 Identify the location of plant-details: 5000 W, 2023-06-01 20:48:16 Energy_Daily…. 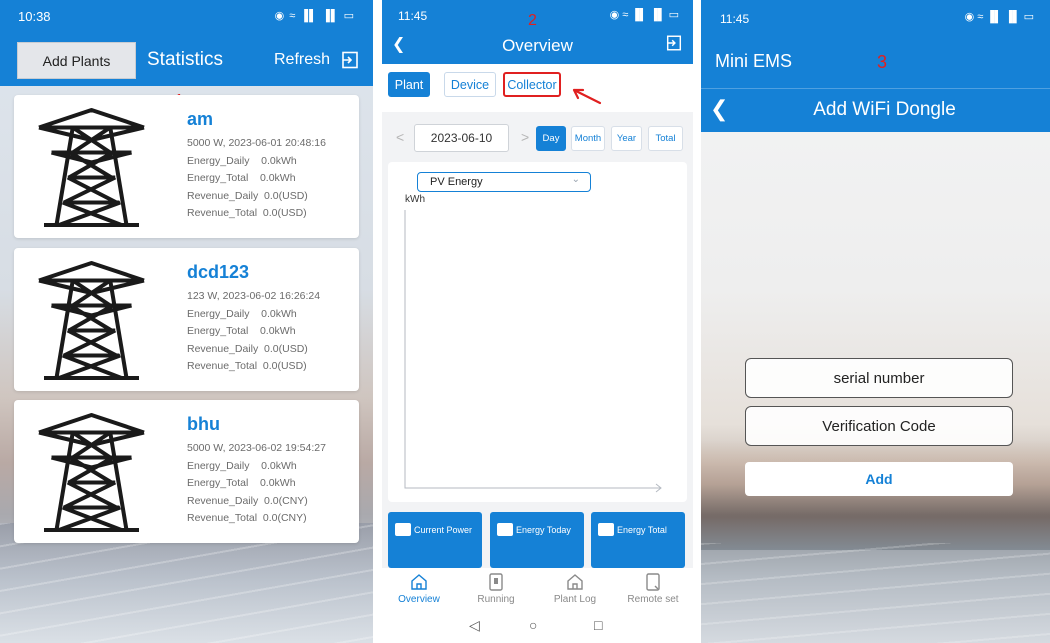
(256, 179).